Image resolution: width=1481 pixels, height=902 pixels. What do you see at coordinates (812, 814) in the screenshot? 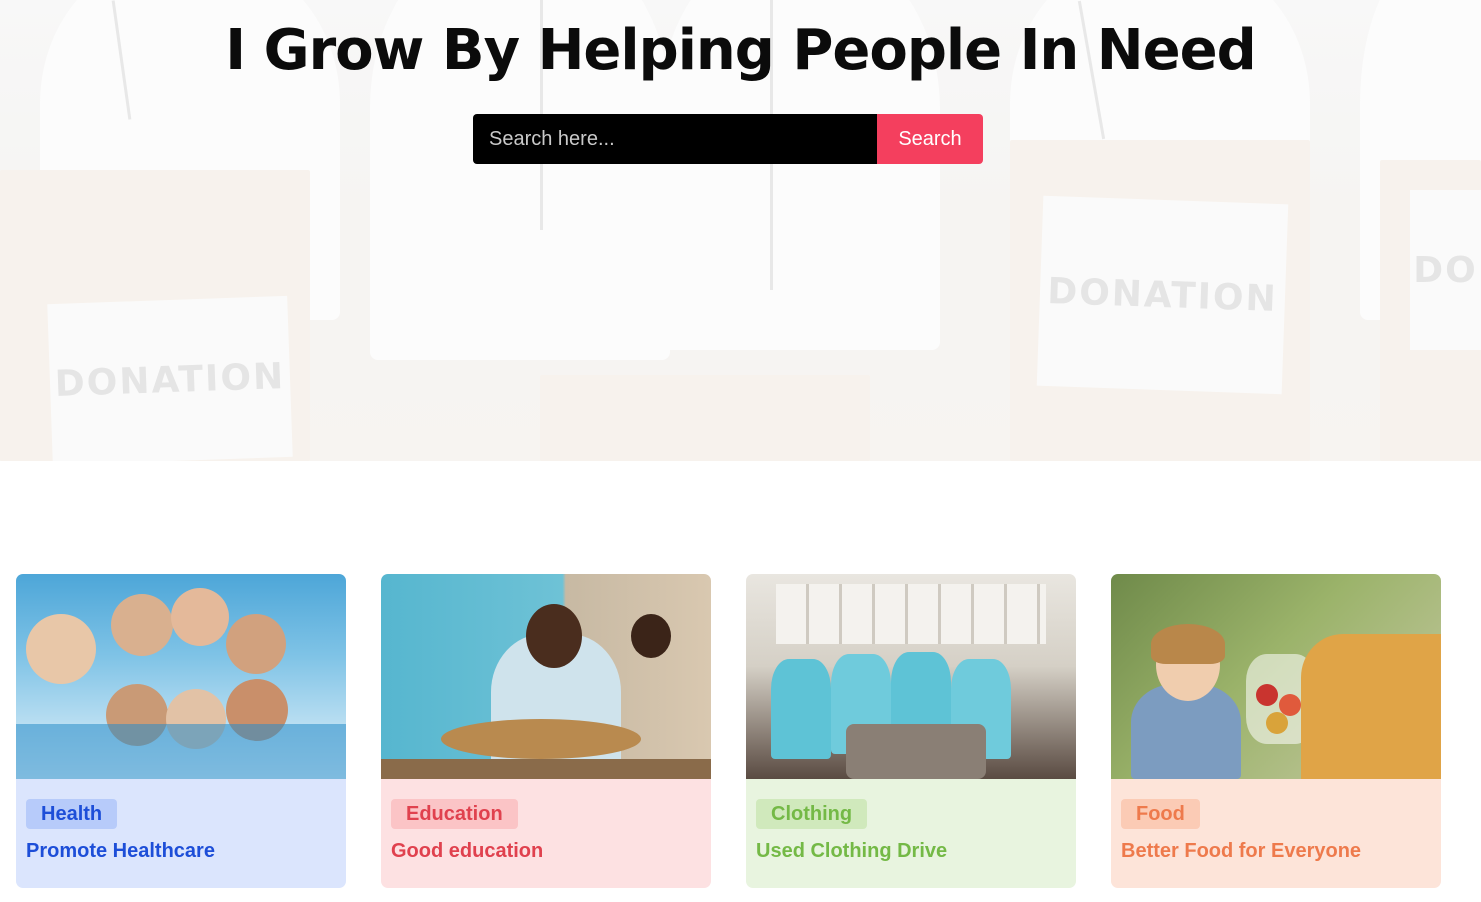
I see `category-badge: Clothing` at bounding box center [812, 814].